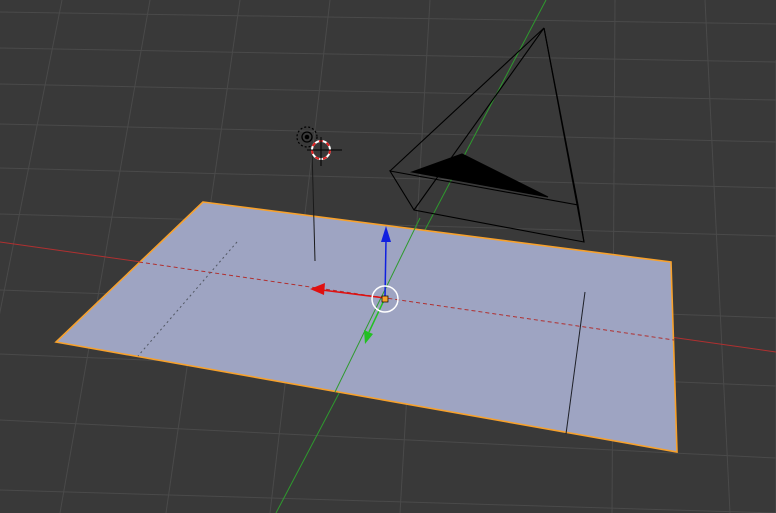 The height and width of the screenshot is (513, 776). What do you see at coordinates (385, 269) in the screenshot?
I see `gizmo-z-shaft` at bounding box center [385, 269].